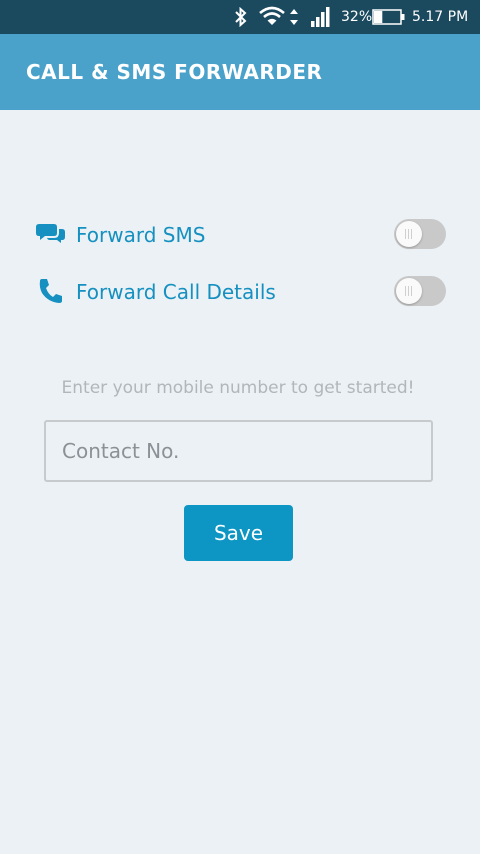  I want to click on data-arrows-icon, so click(294, 17).